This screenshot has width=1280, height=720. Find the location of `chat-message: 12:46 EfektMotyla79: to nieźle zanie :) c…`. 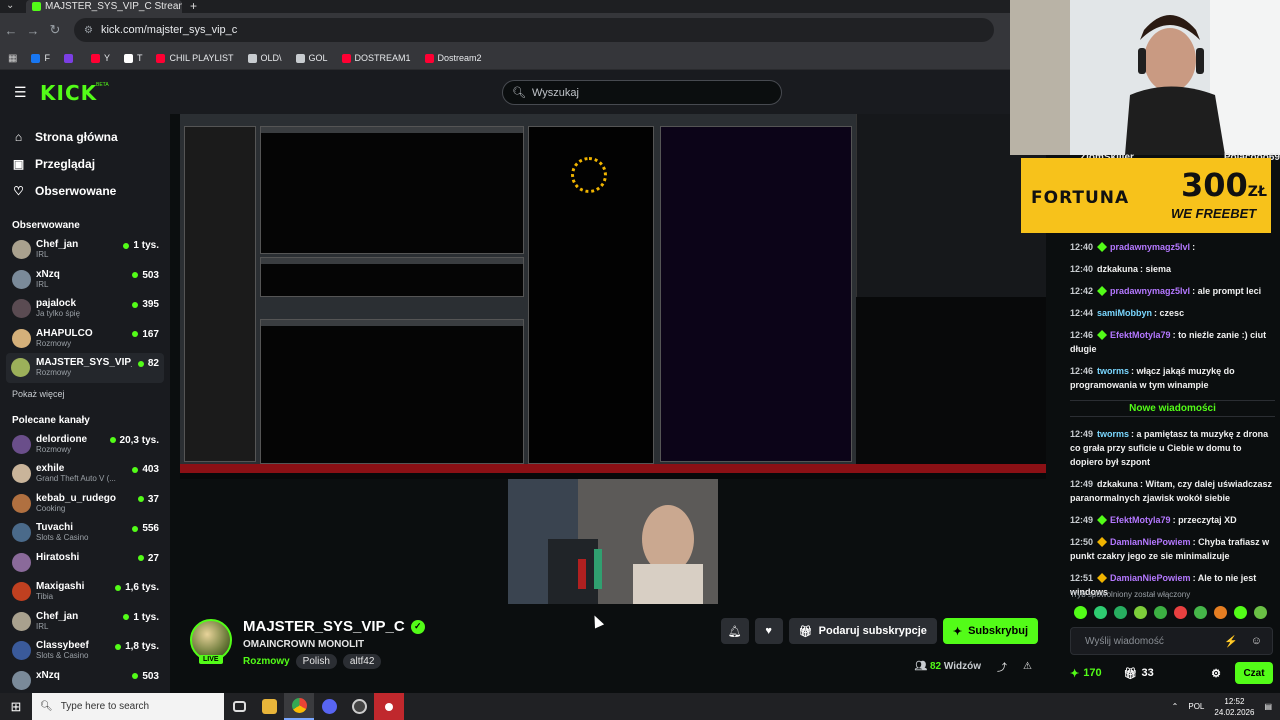

chat-message: 12:46 EfektMotyla79: to nieźle zanie :) c… is located at coordinates (1172, 342).